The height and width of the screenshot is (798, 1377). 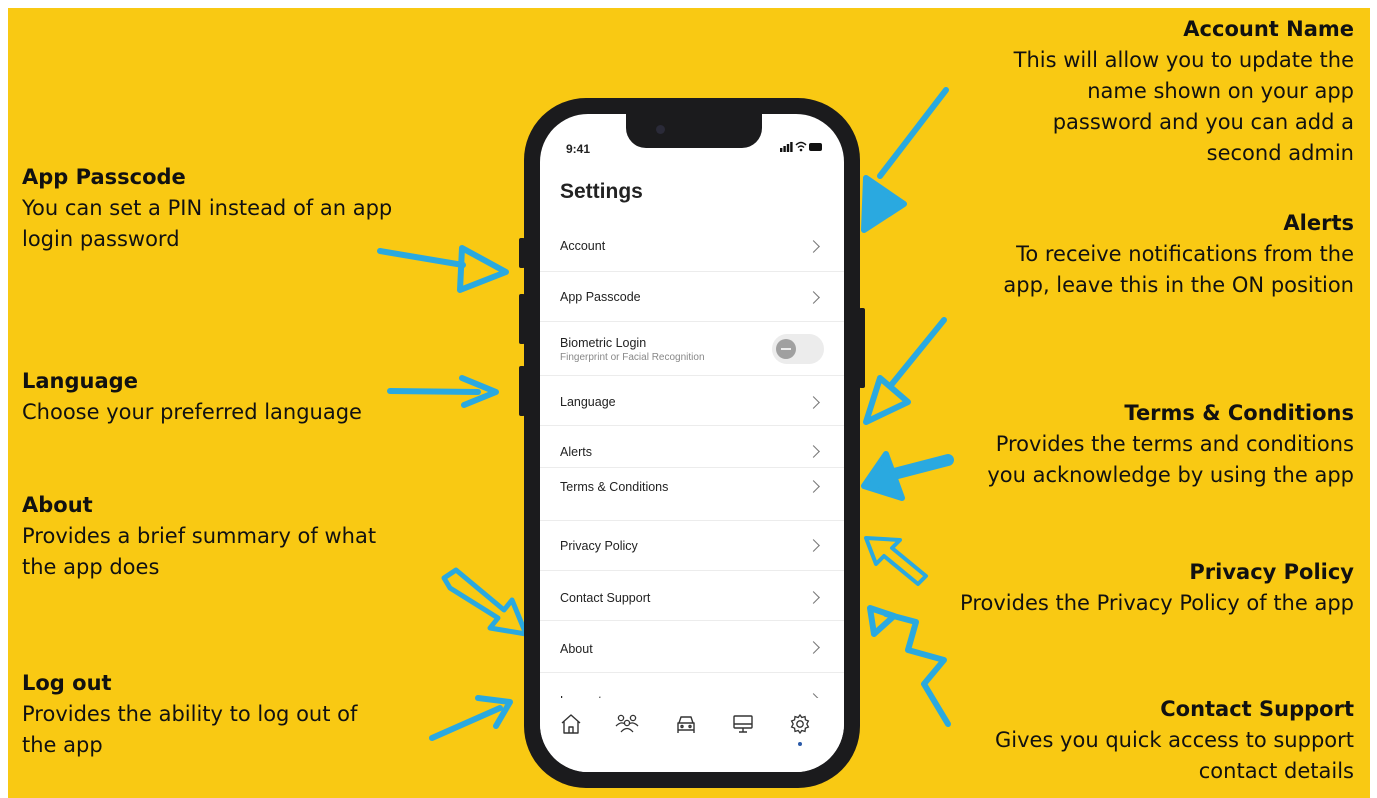 I want to click on annotation-heading: Terms & Conditions, so click(x=1239, y=413).